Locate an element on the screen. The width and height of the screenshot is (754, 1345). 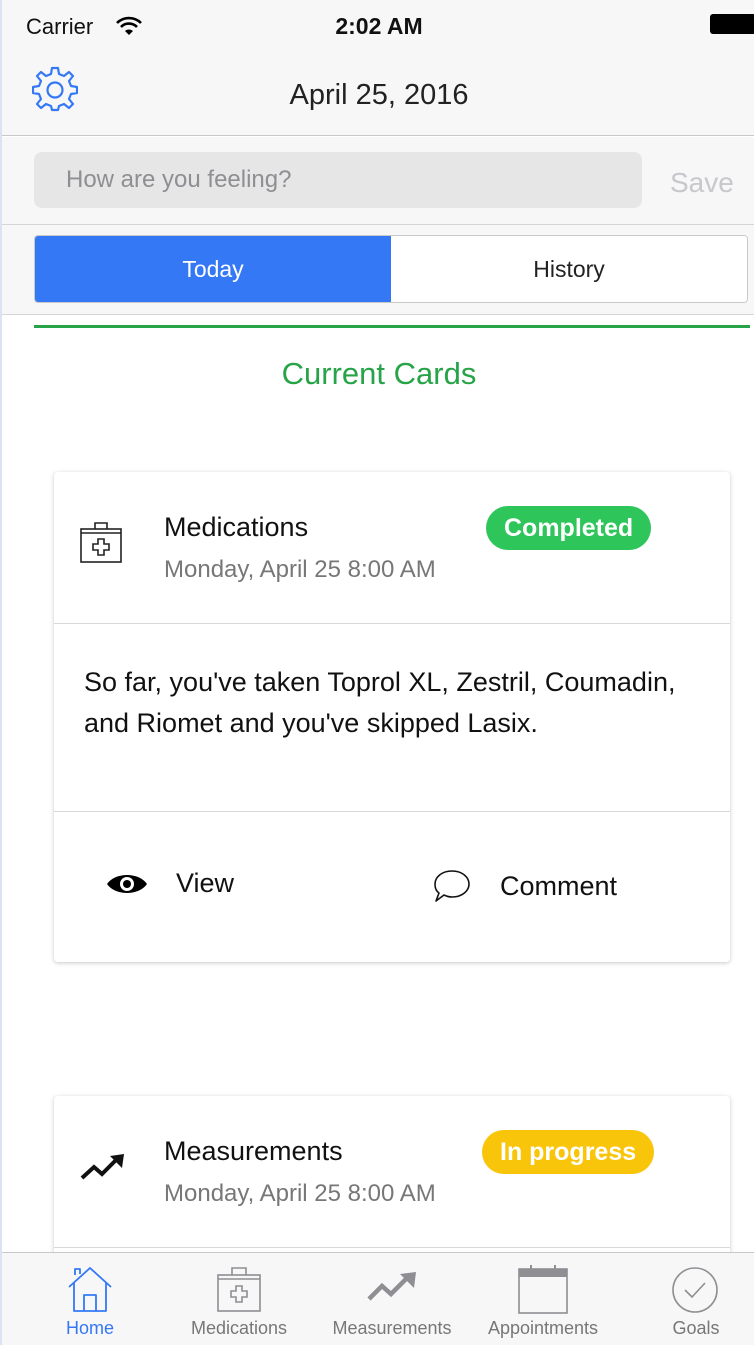
card-title: Measurements is located at coordinates (253, 1151).